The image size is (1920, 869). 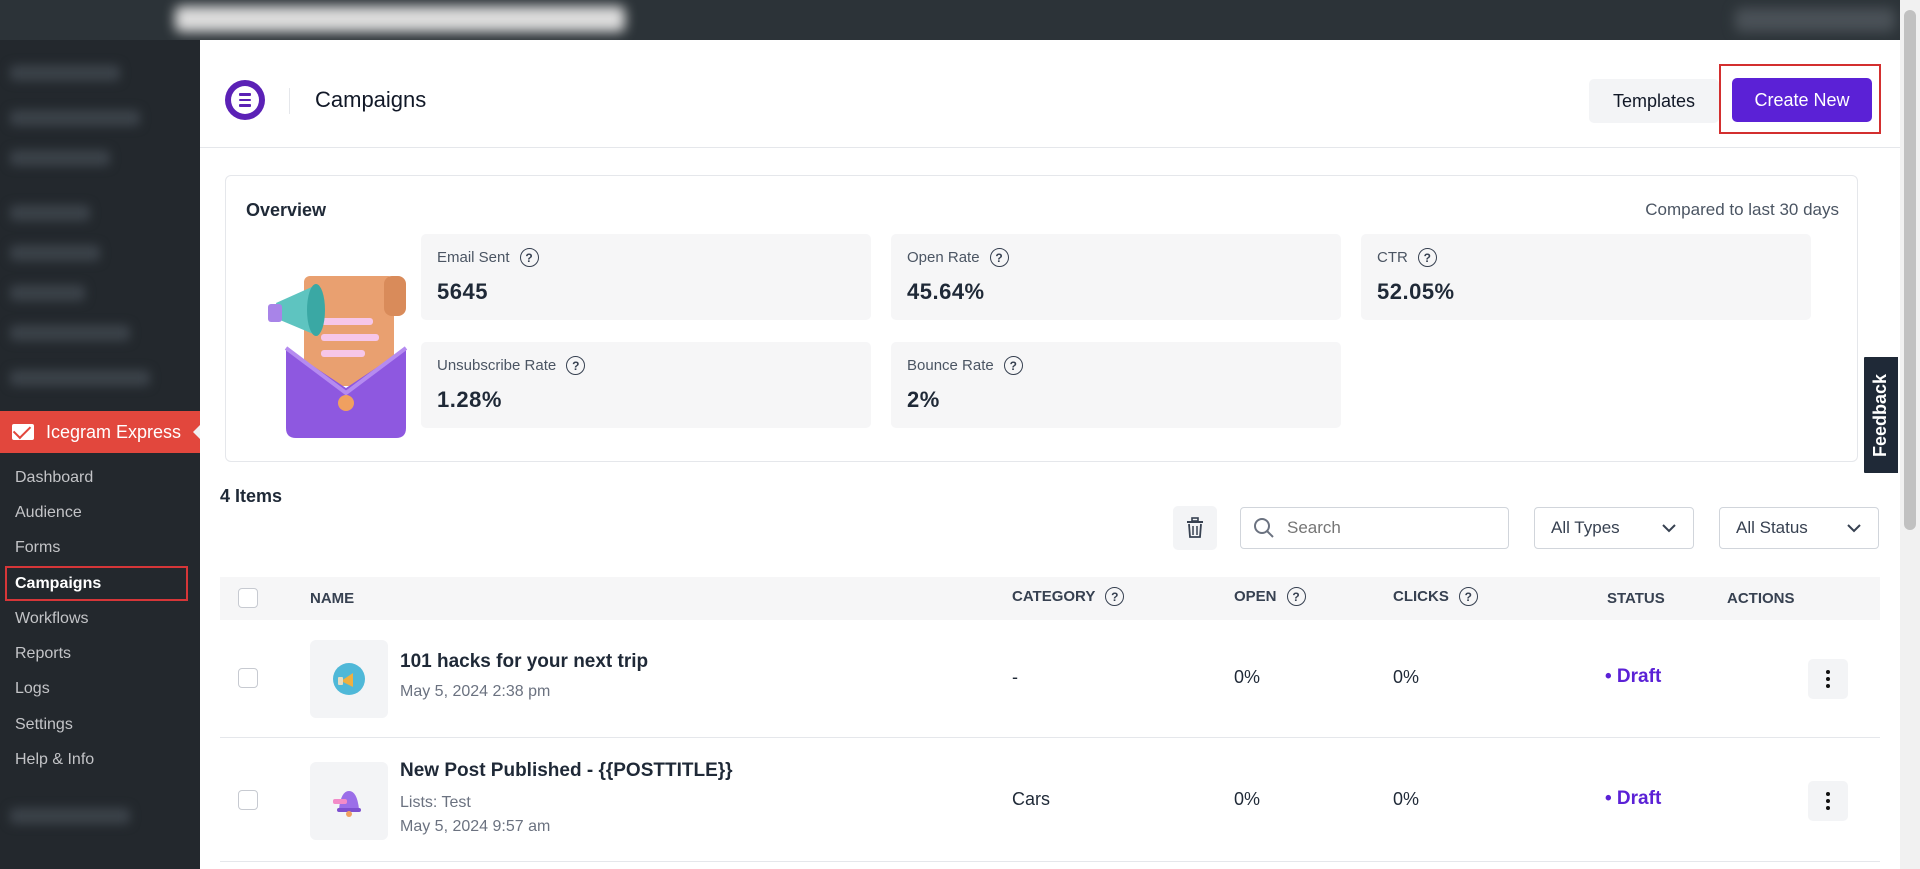 I want to click on trash-icon, so click(x=1195, y=527).